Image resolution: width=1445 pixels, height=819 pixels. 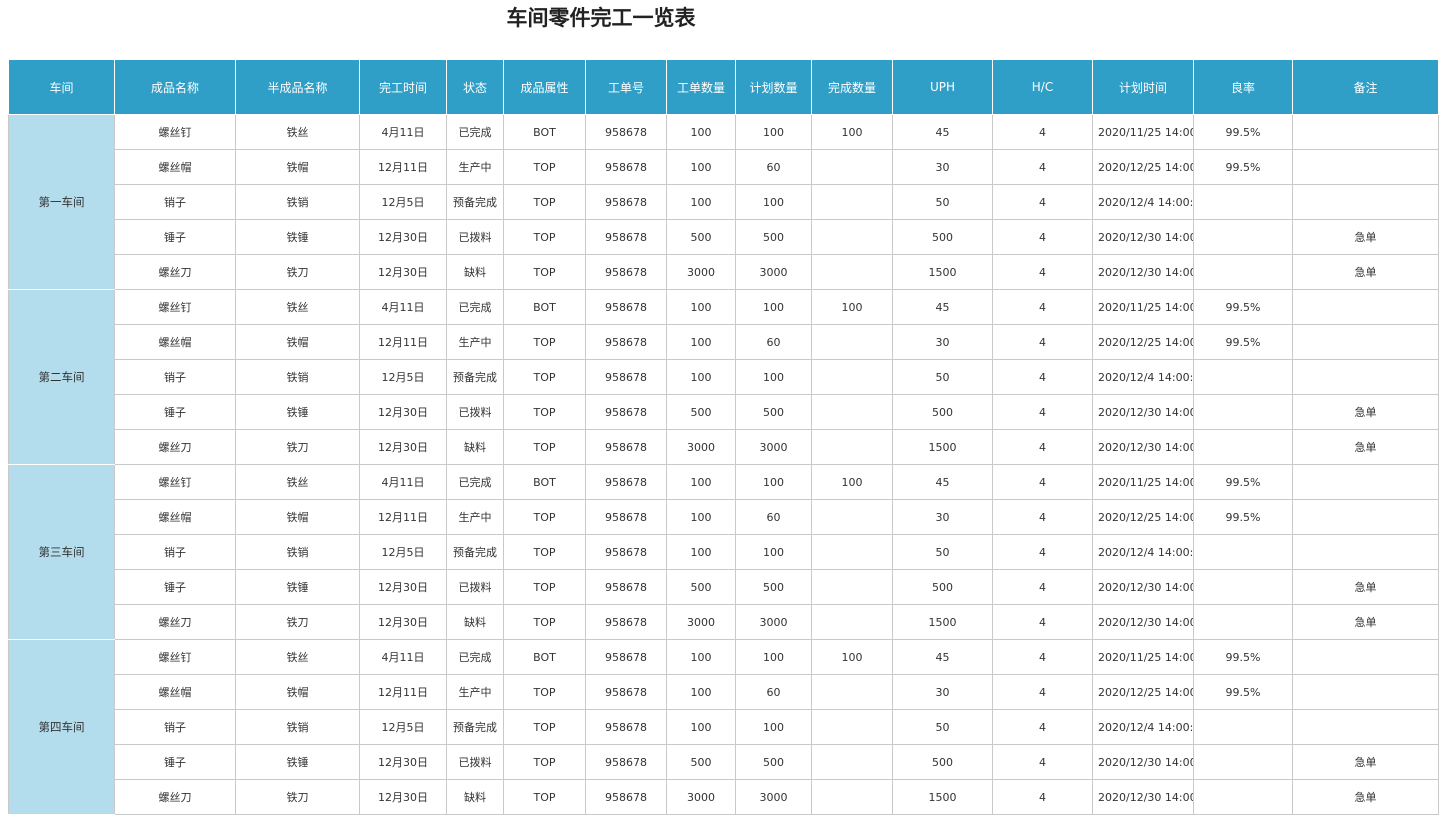 What do you see at coordinates (175, 272) in the screenshot?
I see `product-name-cell: 螺丝刀` at bounding box center [175, 272].